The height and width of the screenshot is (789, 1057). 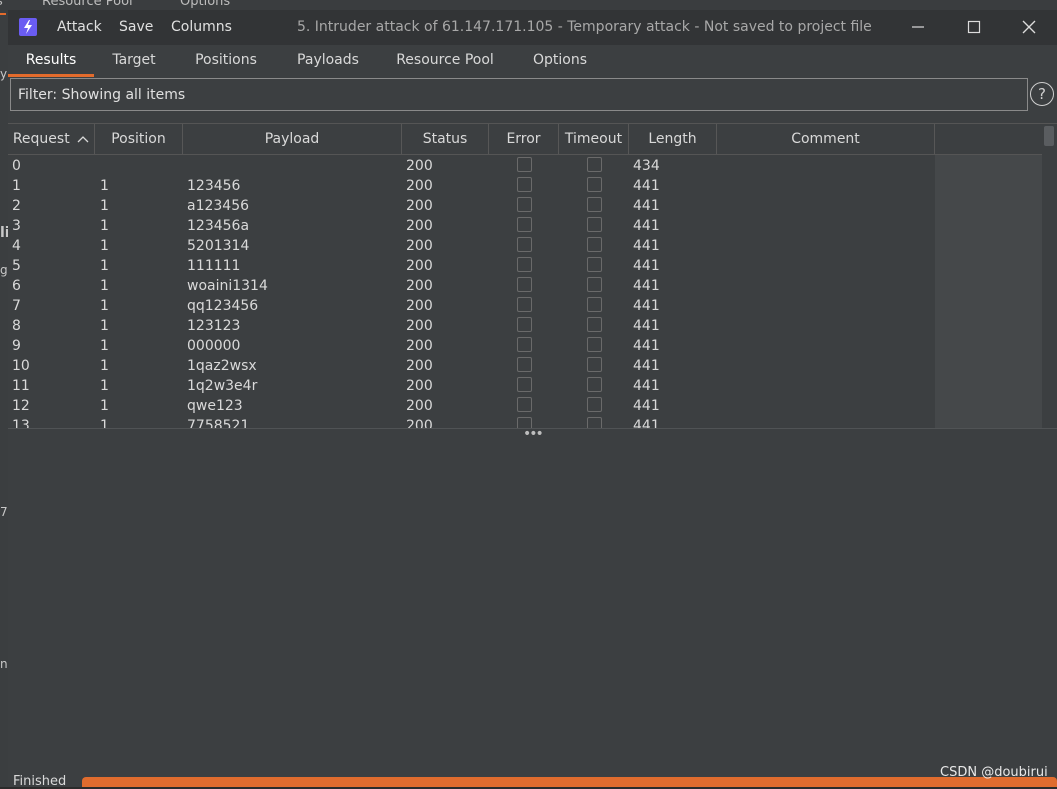 What do you see at coordinates (445, 139) in the screenshot?
I see `column-header-status: Status` at bounding box center [445, 139].